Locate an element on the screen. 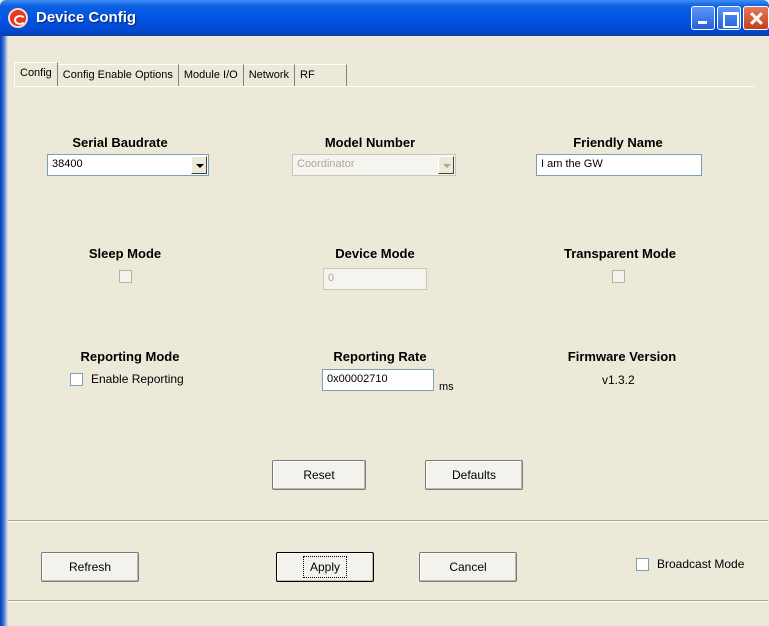  close-button is located at coordinates (756, 18).